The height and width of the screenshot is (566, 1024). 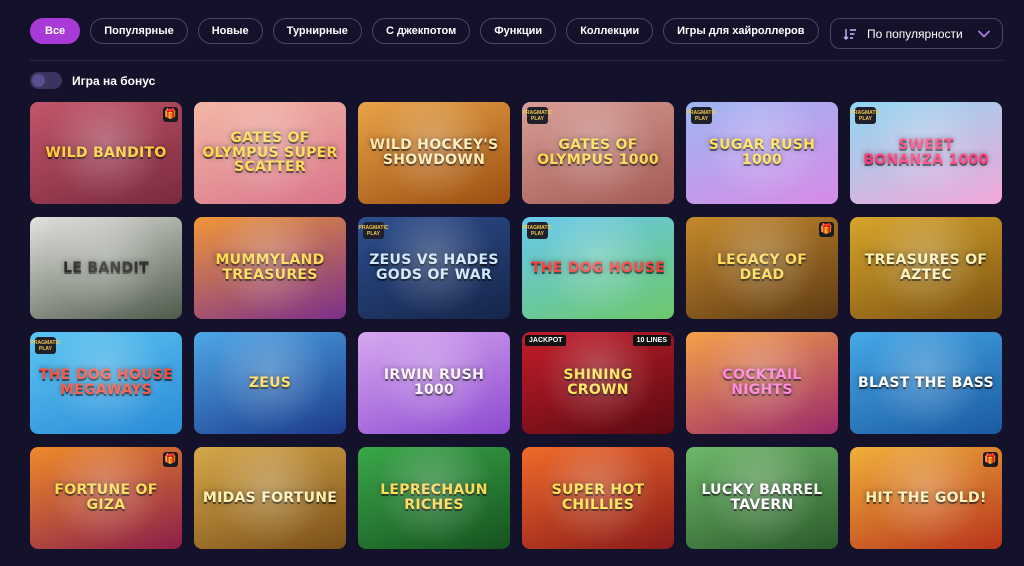 What do you see at coordinates (46, 80) in the screenshot?
I see `bonus-play-toggle` at bounding box center [46, 80].